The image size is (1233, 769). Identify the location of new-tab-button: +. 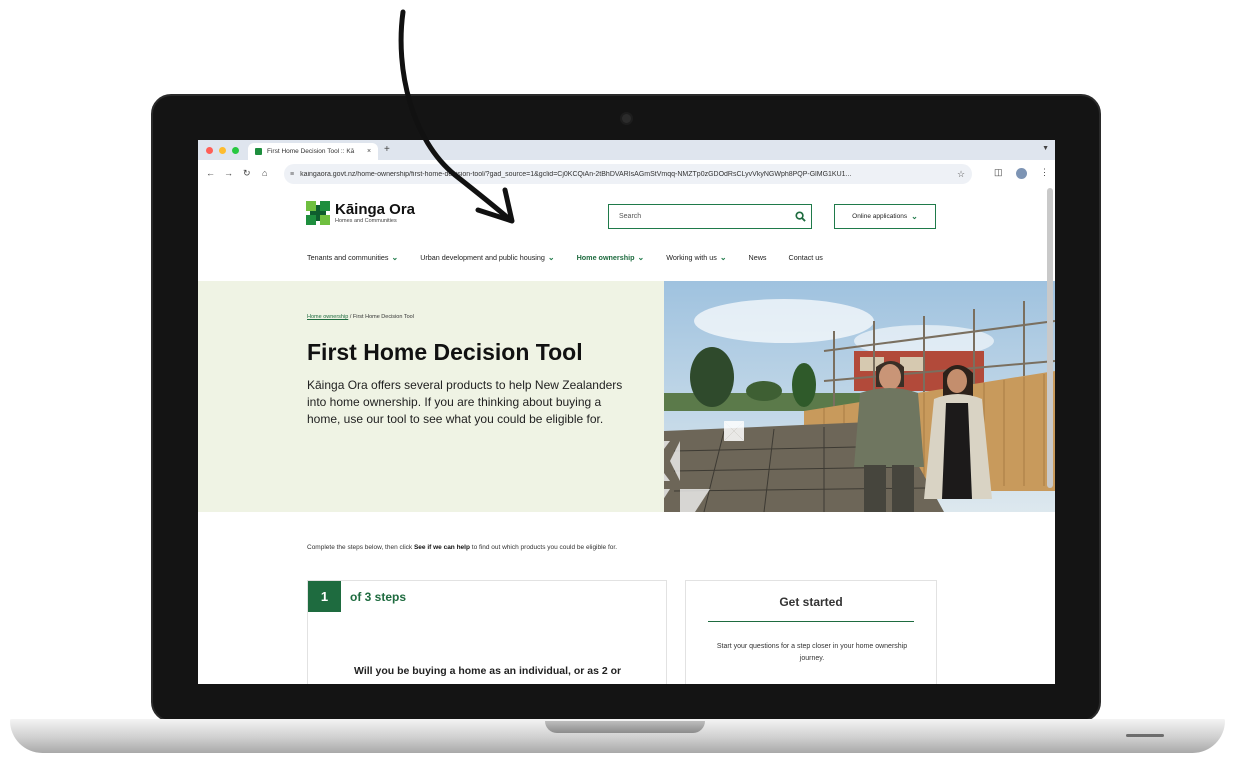
(387, 149).